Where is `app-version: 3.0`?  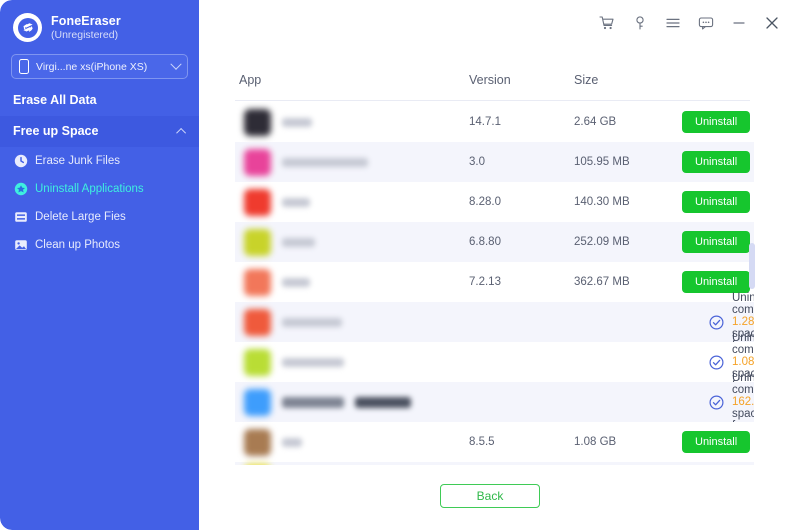 app-version: 3.0 is located at coordinates (477, 162).